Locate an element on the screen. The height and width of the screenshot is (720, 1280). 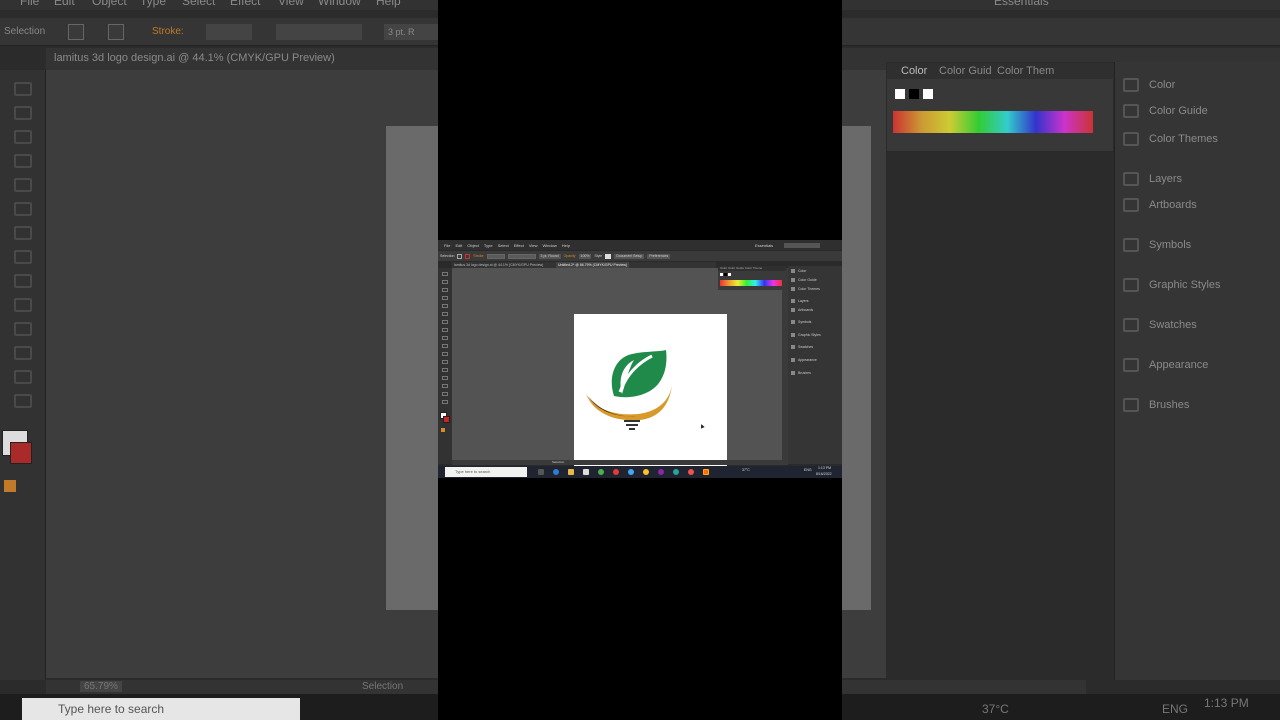
tool-rotate is located at coordinates (445, 330).